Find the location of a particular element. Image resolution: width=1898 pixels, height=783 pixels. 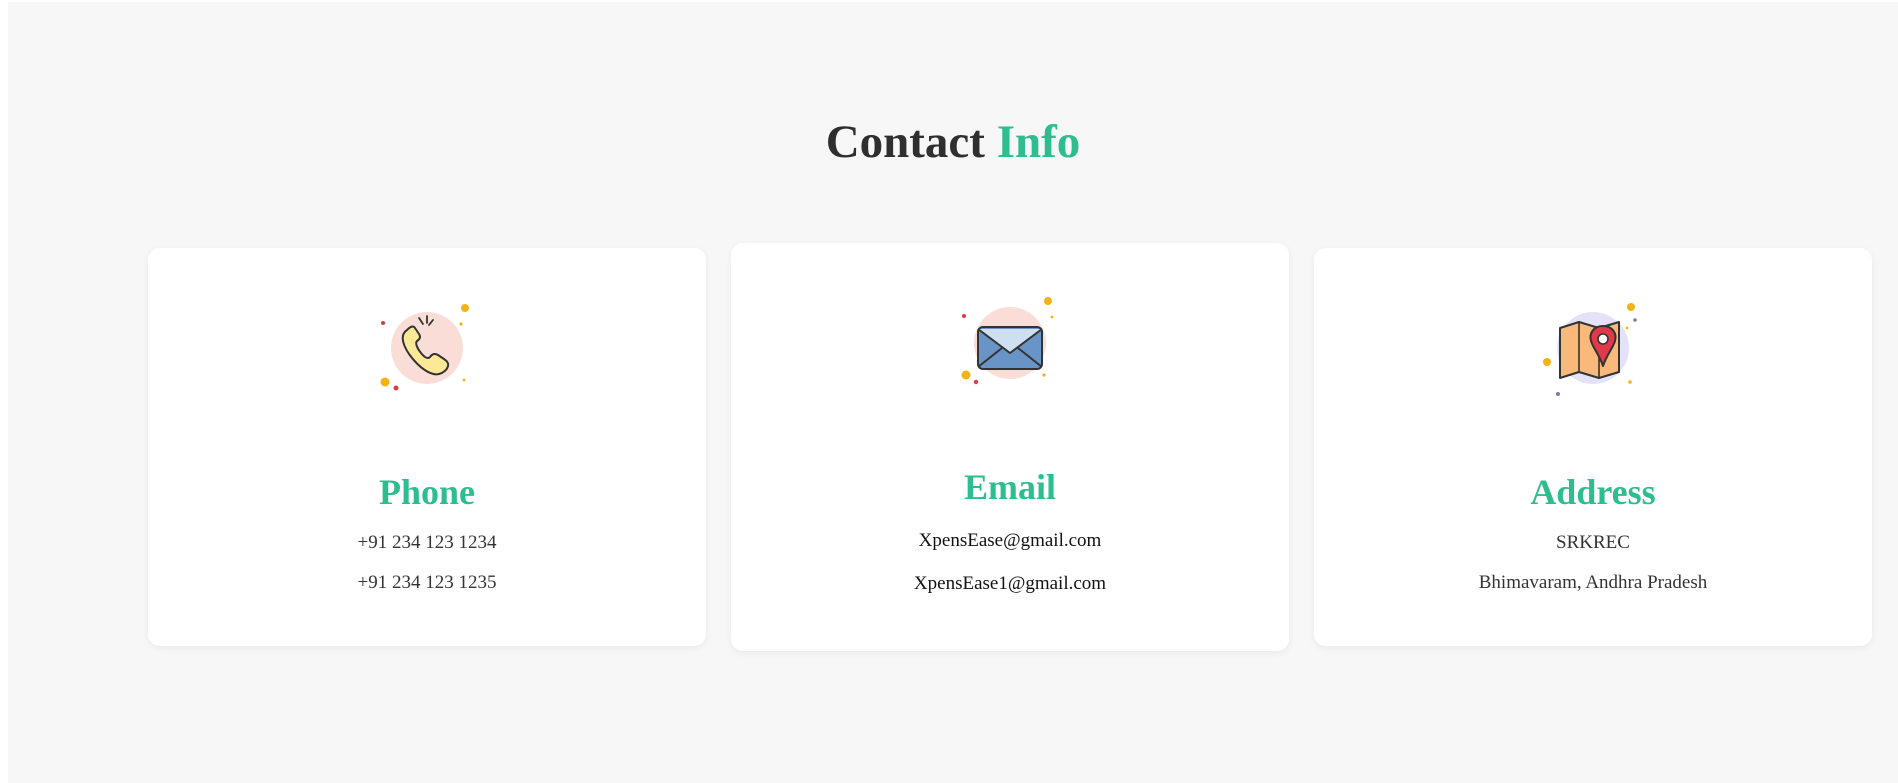

phone-icon is located at coordinates (427, 346).